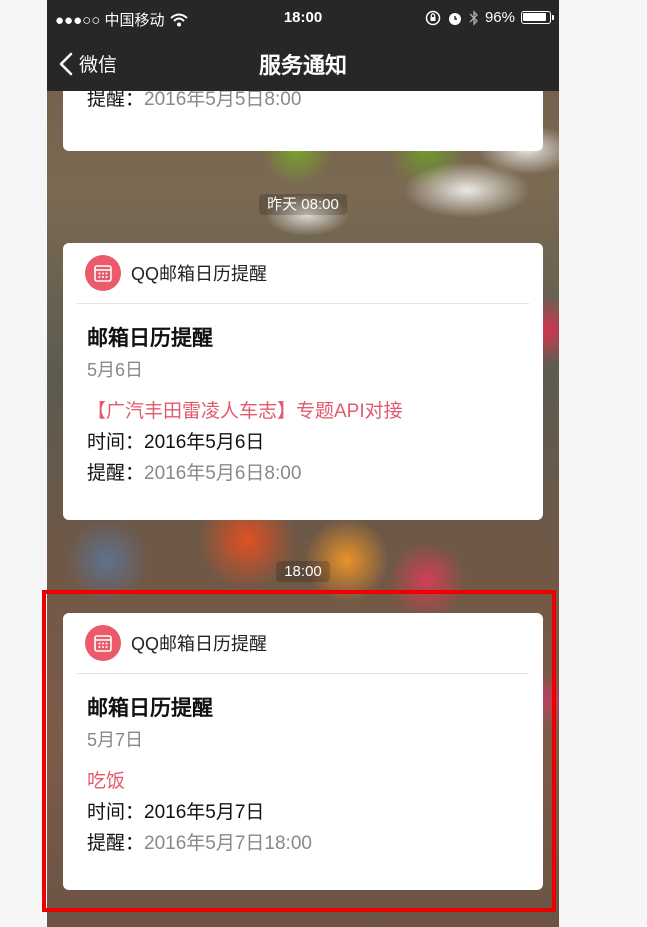 This screenshot has height=927, width=647. I want to click on timestamp-text: 昨天 08:00, so click(303, 204).